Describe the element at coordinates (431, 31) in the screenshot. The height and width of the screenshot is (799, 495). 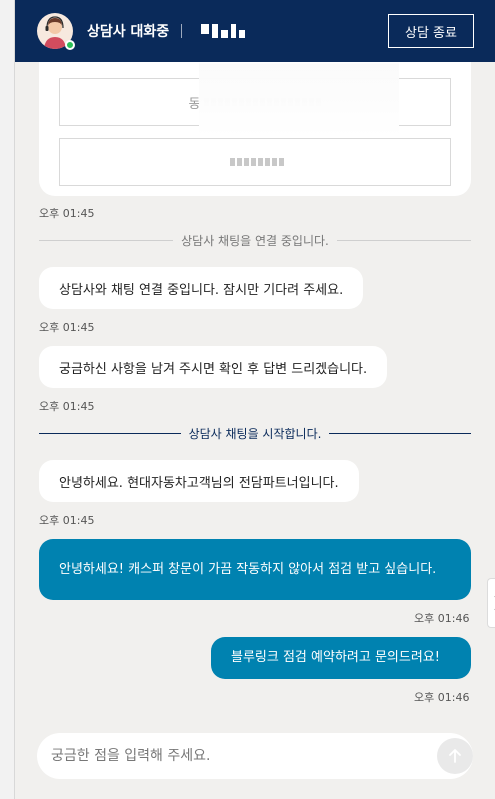
I see `end-chat-button: 상담 종료` at that location.